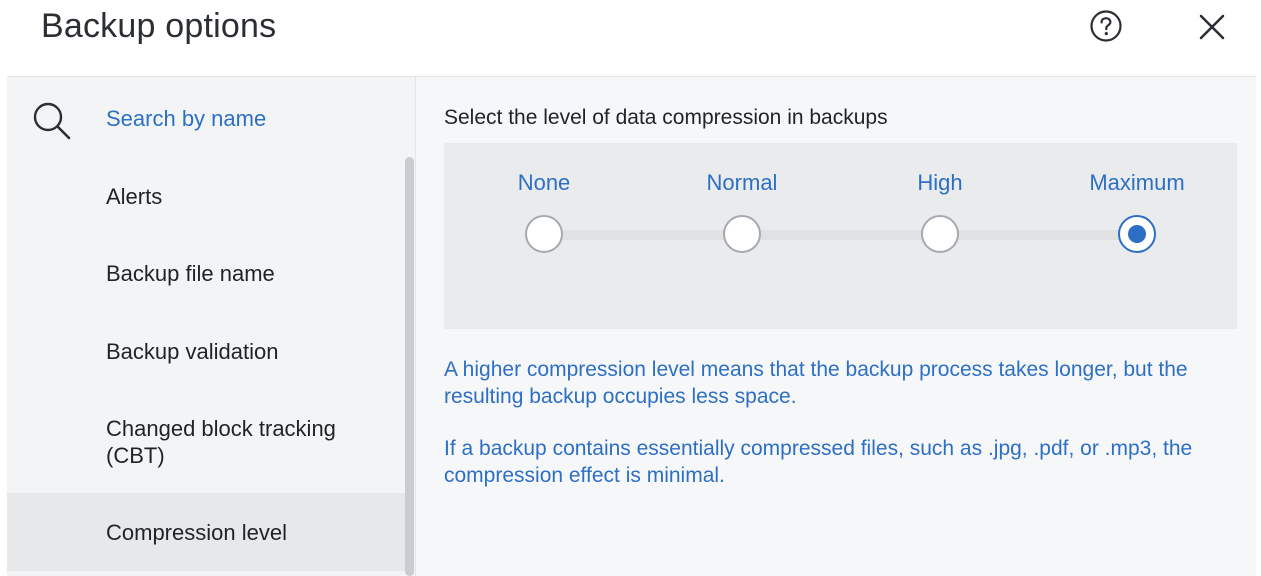 This screenshot has width=1261, height=576. I want to click on sidebar-item-backup-validation: Backup validation, so click(206, 351).